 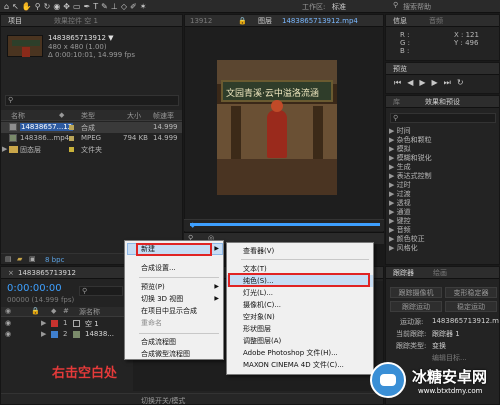 What do you see at coordinates (88, 116) in the screenshot?
I see `col-type: 类型` at bounding box center [88, 116].